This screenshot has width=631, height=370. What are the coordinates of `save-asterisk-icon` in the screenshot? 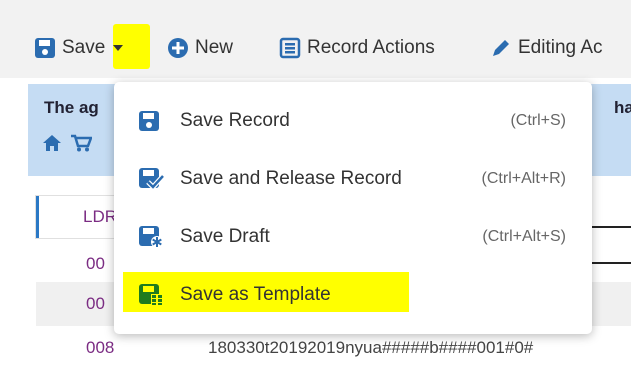 It's located at (151, 237).